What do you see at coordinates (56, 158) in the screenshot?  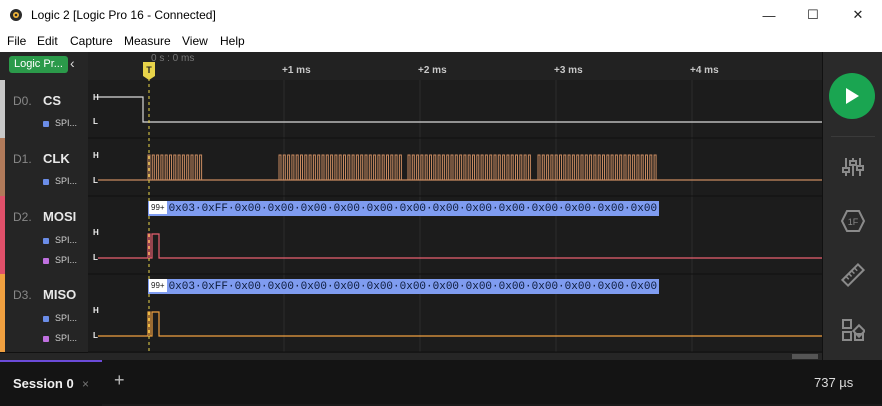 I see `channel-name: CLK` at bounding box center [56, 158].